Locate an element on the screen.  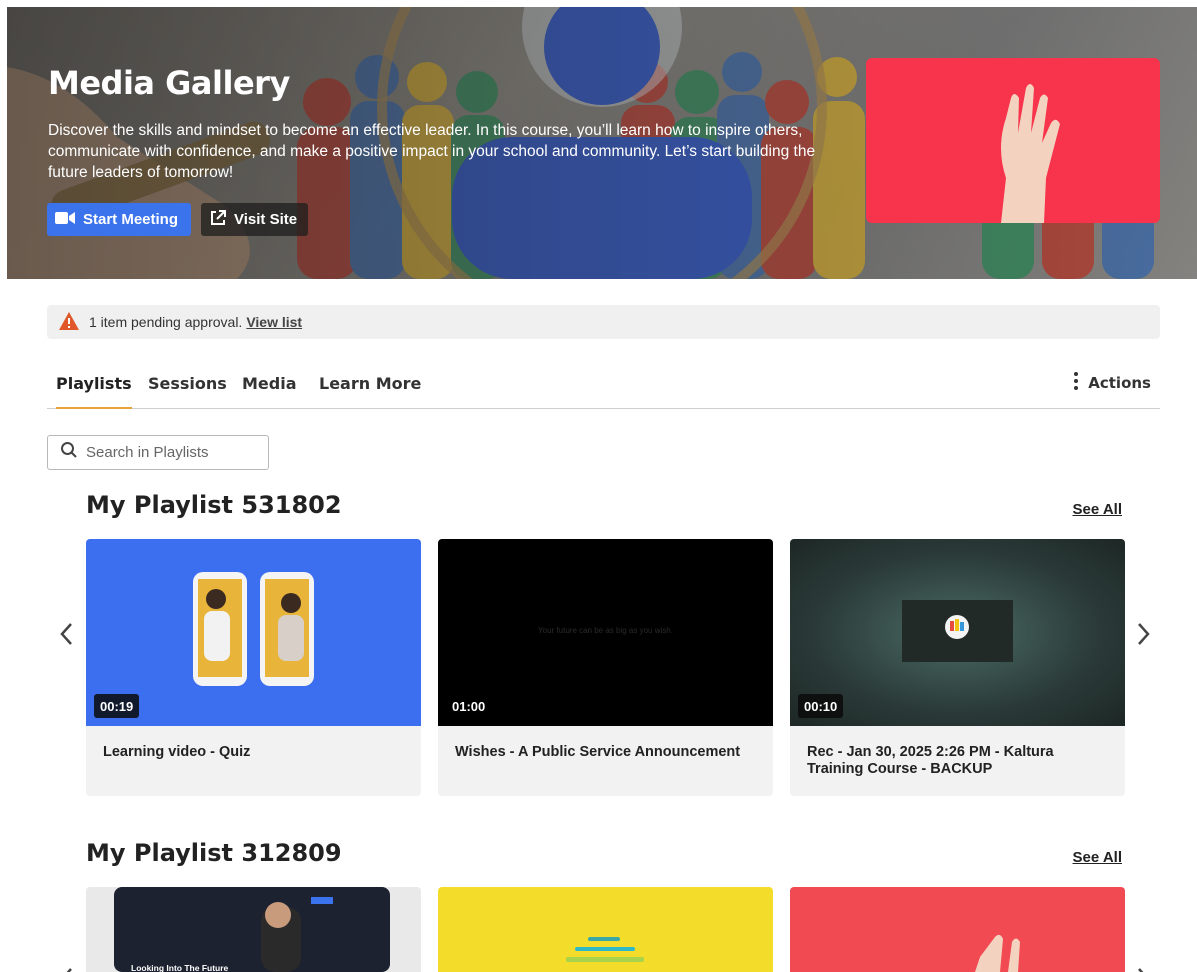
warning-icon is located at coordinates (69, 322).